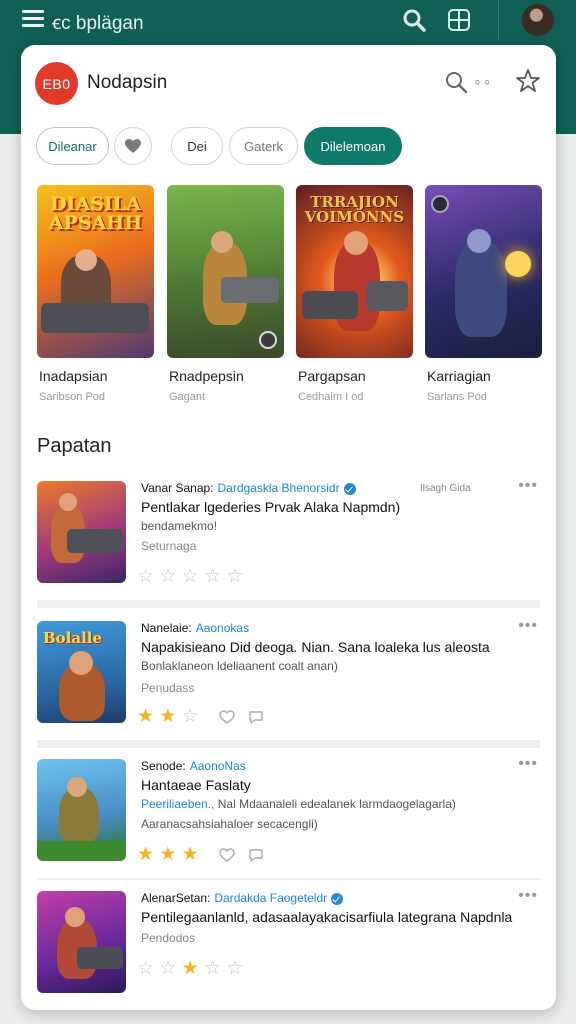  Describe the element at coordinates (332, 376) in the screenshot. I see `card-title: Pargapsan` at that location.